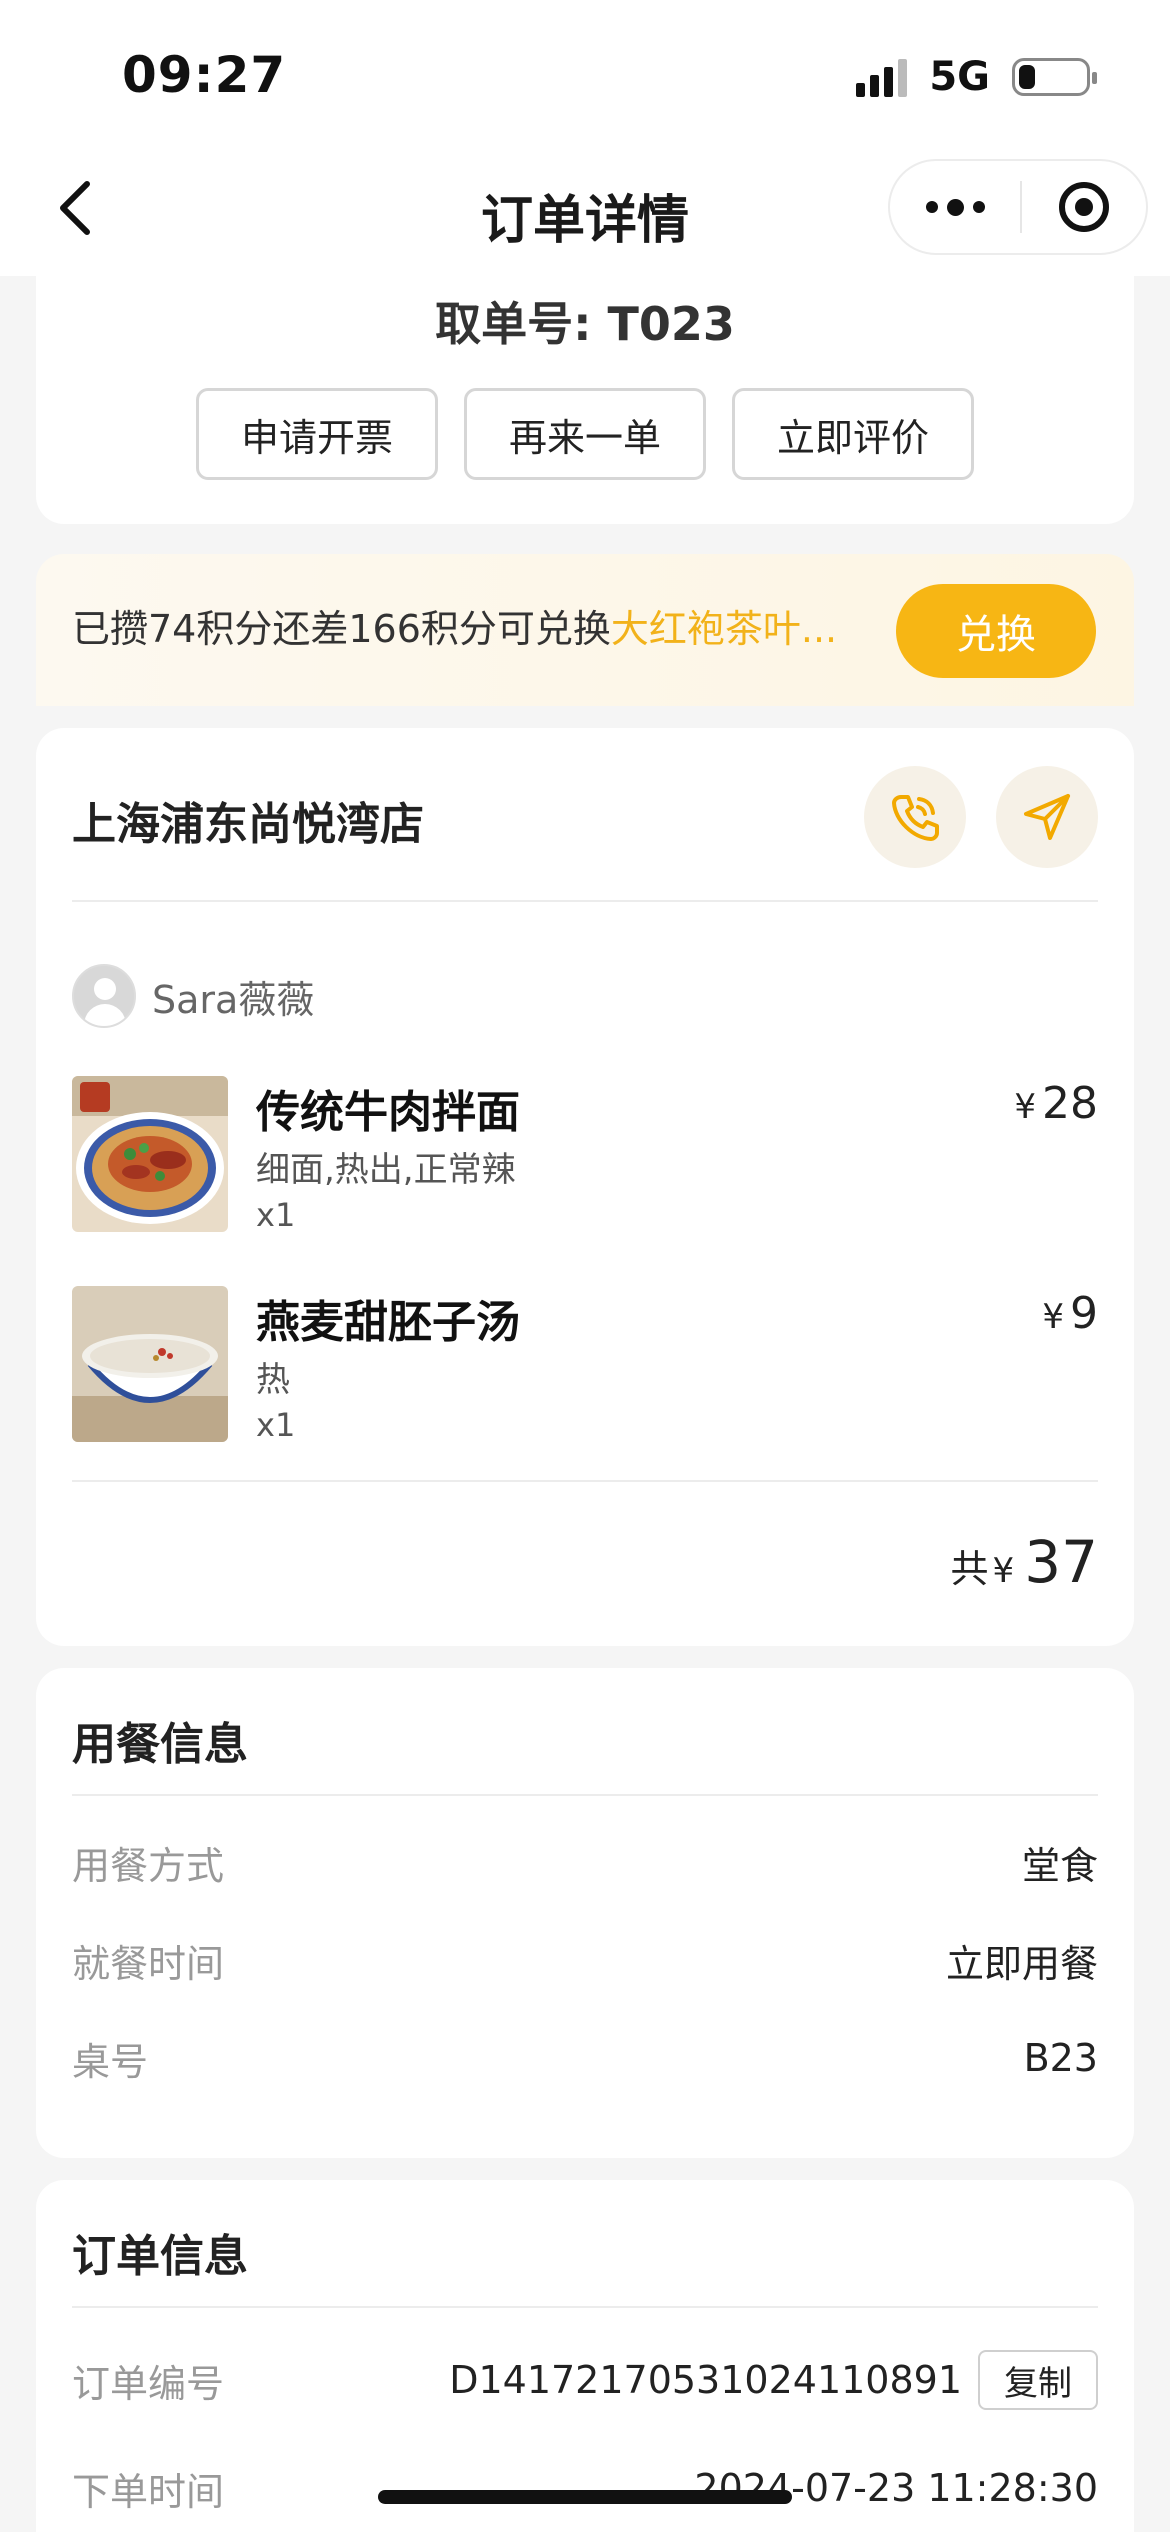 Image resolution: width=1170 pixels, height=2532 pixels. What do you see at coordinates (1021, 1963) in the screenshot?
I see `info-value: 立即用餐` at bounding box center [1021, 1963].